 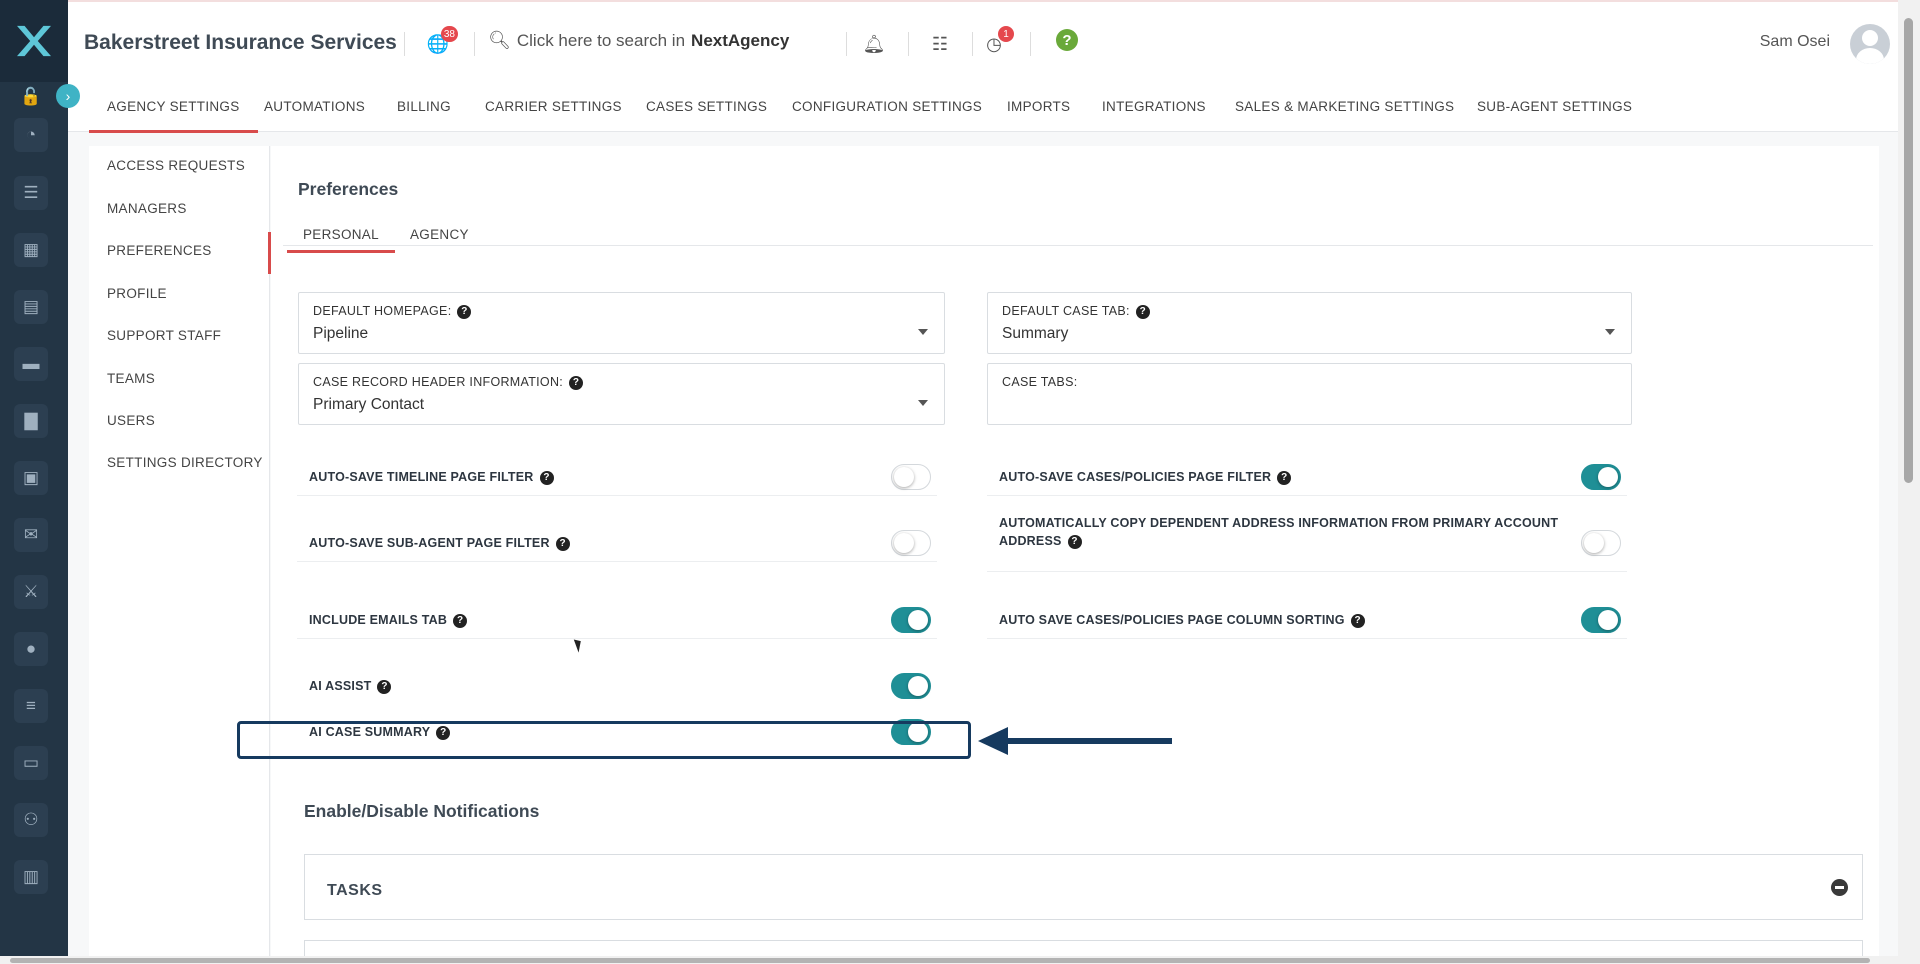 What do you see at coordinates (176, 165) in the screenshot?
I see `side-item-access-requests: ACCESS REQUESTS` at bounding box center [176, 165].